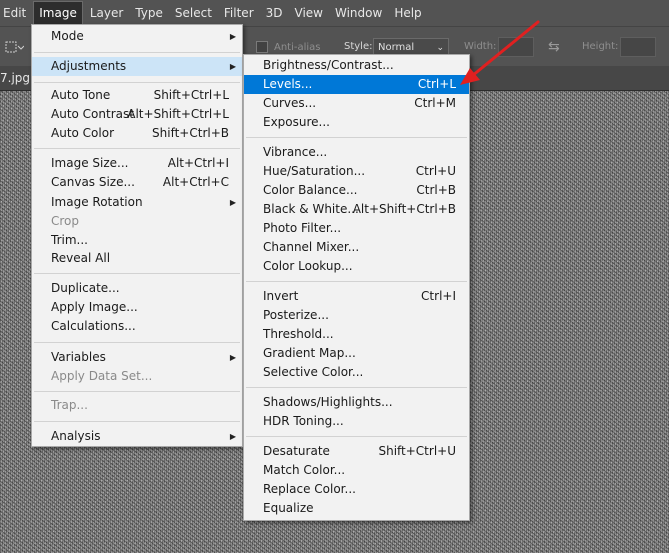 The image size is (669, 553). What do you see at coordinates (137, 66) in the screenshot?
I see `image-menu-item-adjustments: Adjustments ▶` at bounding box center [137, 66].